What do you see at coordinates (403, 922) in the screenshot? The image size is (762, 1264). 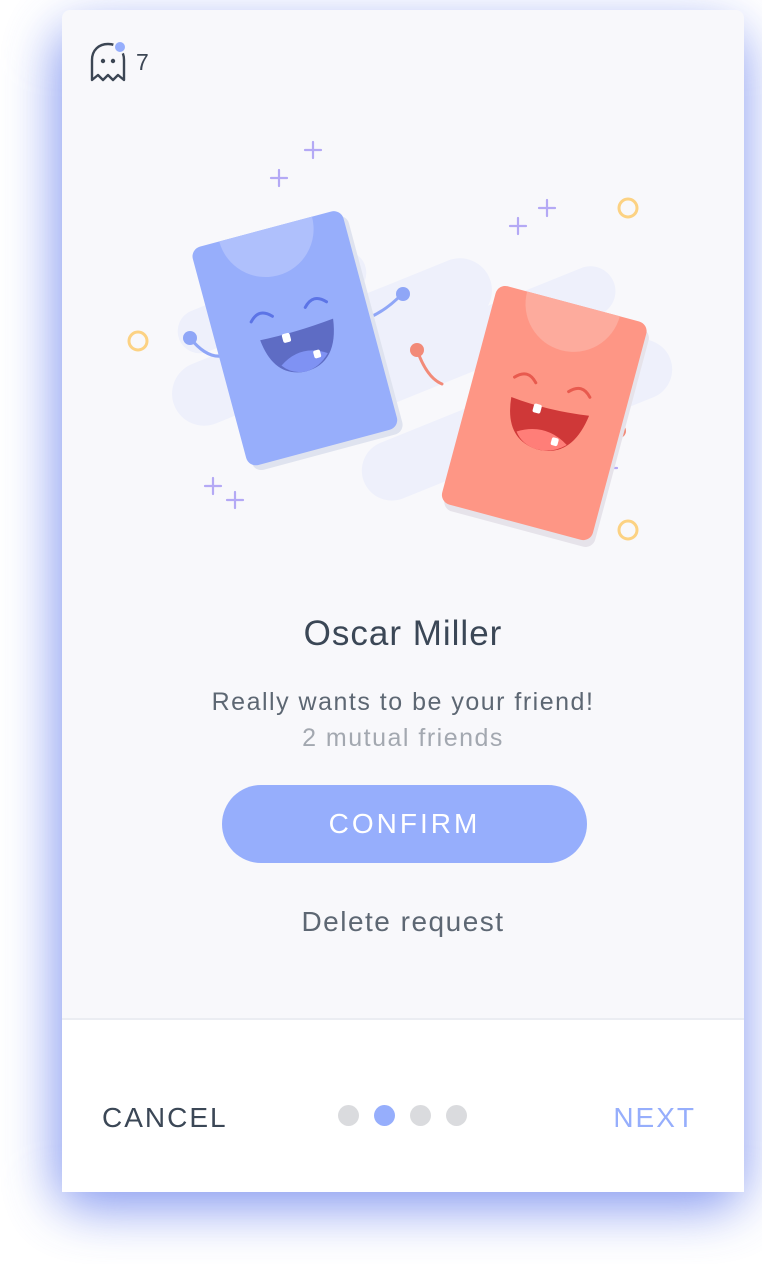 I see `delete-request-link: Delete request` at bounding box center [403, 922].